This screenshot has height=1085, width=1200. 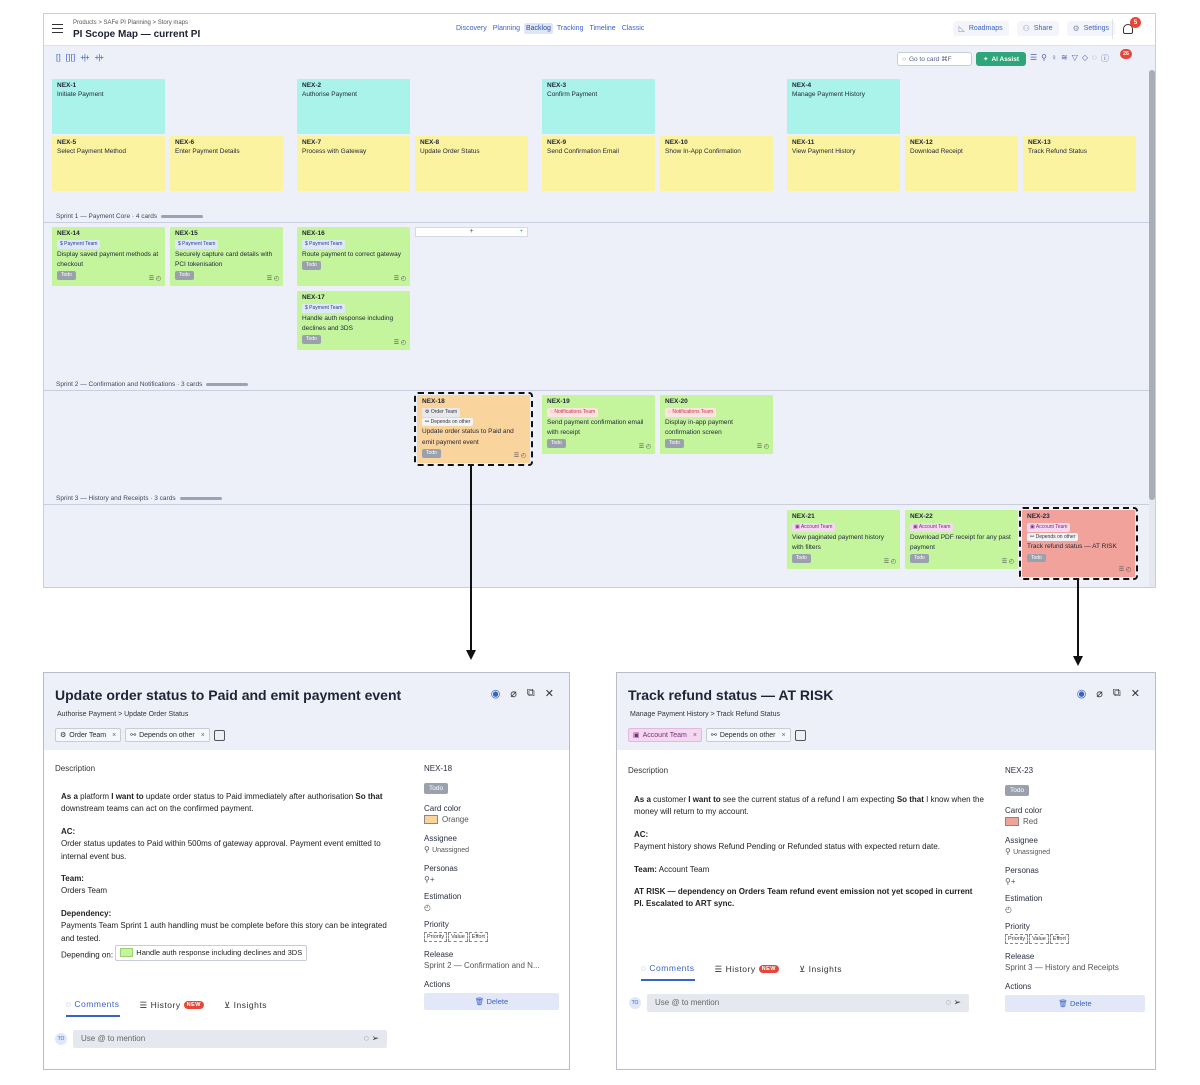 What do you see at coordinates (843, 163) in the screenshot?
I see `feature-card: NEX-11 View Payment History` at bounding box center [843, 163].